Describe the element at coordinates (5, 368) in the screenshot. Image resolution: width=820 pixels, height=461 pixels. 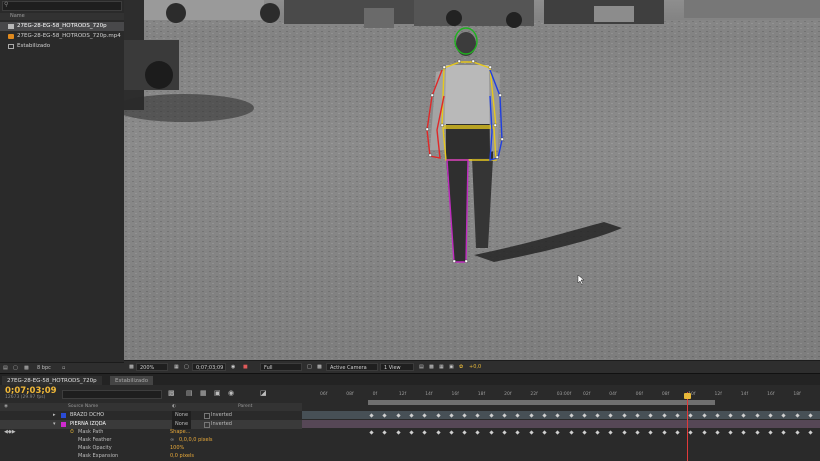
I see `interpret-footage-icon: ▤` at that location.